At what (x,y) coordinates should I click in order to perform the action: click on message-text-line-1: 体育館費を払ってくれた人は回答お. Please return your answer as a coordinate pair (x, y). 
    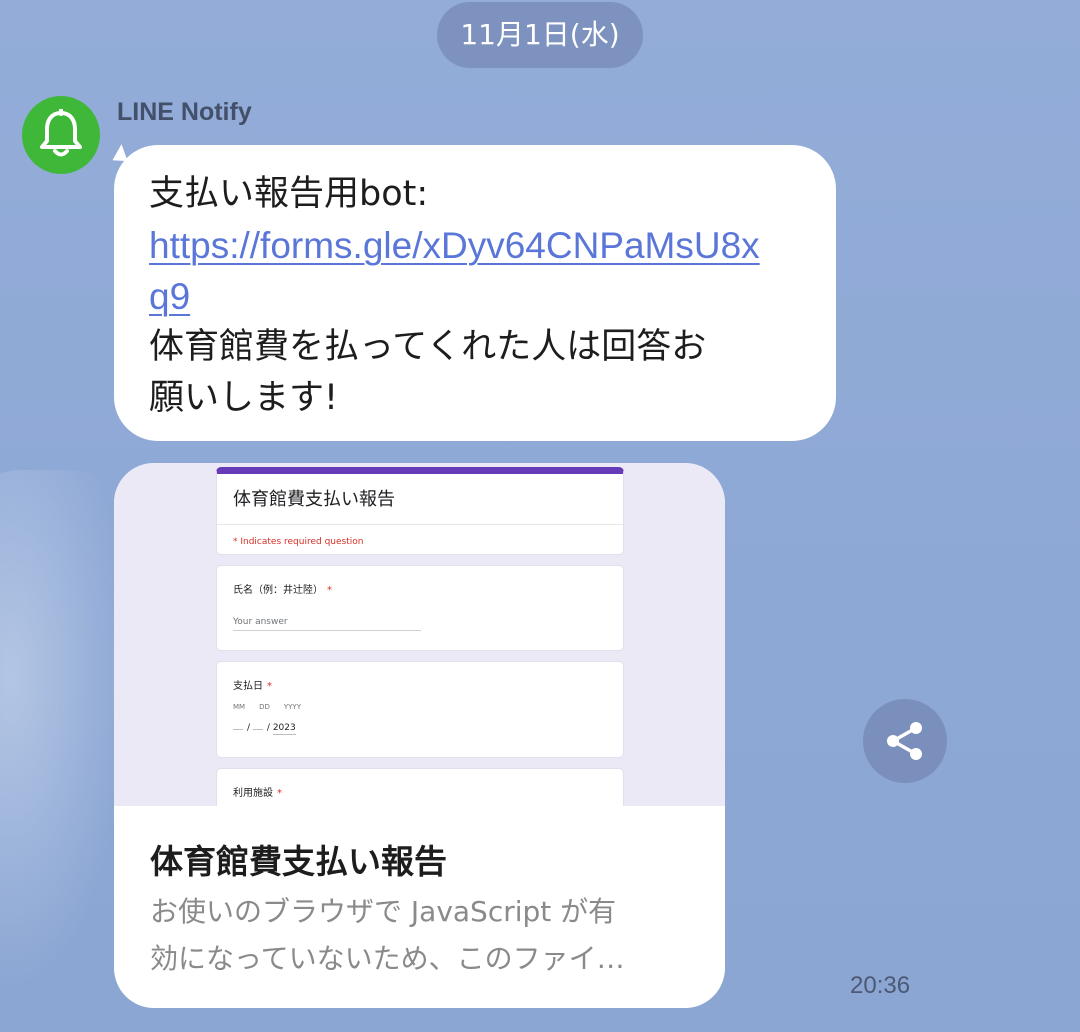
    Looking at the image, I should click on (428, 347).